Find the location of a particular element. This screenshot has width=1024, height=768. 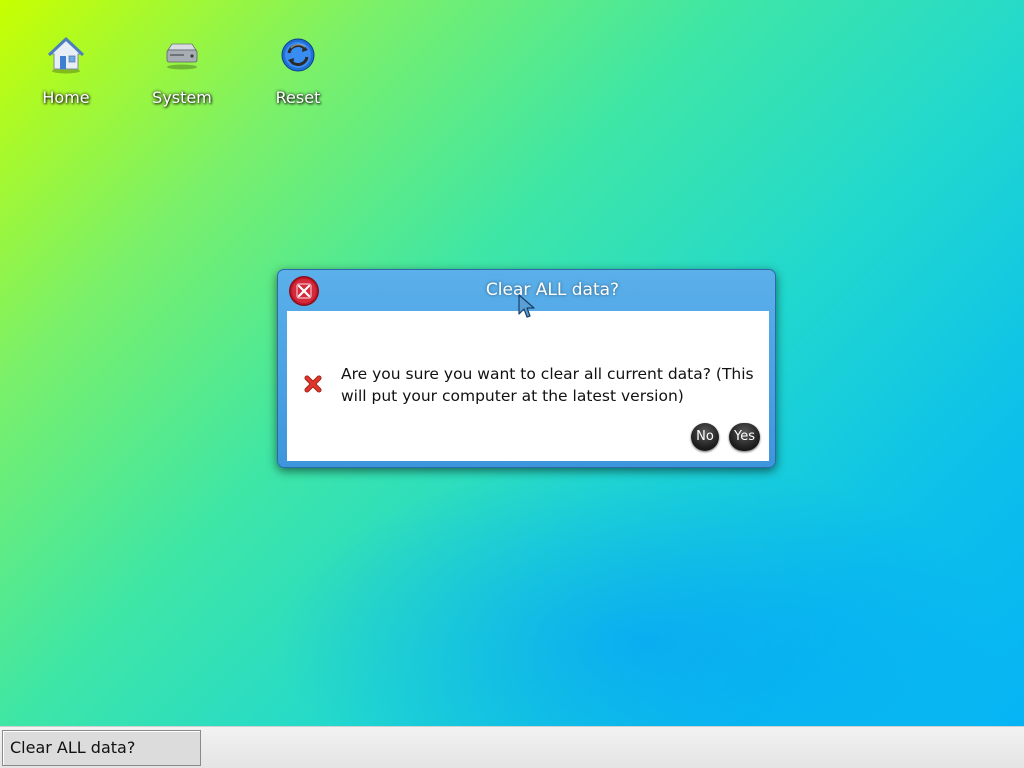

taskbar: Clear ALL data? is located at coordinates (512, 747).